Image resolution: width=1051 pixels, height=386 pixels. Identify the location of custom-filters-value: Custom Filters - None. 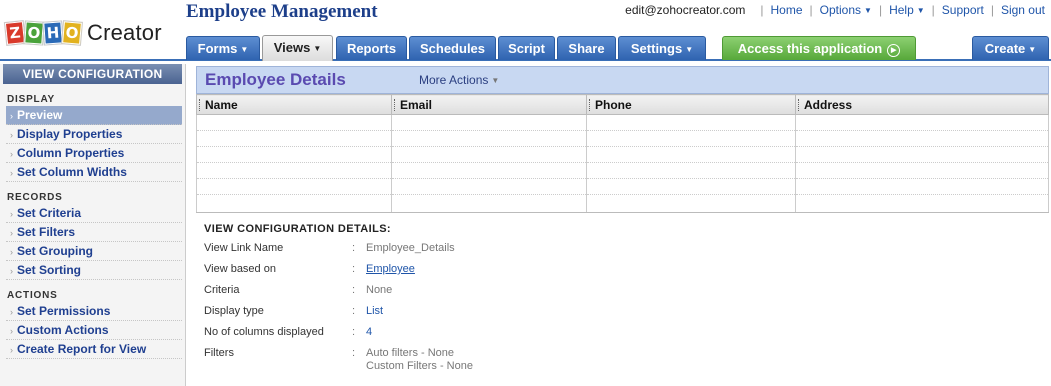
(419, 366).